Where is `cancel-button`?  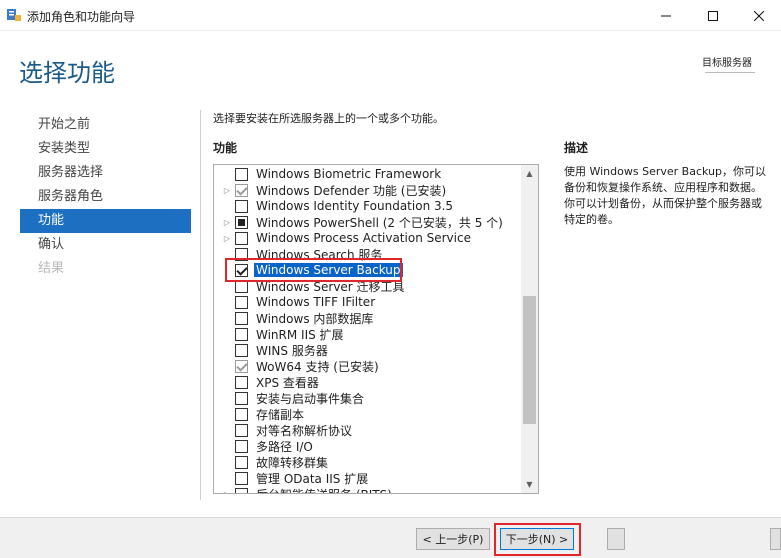 cancel-button is located at coordinates (775, 539).